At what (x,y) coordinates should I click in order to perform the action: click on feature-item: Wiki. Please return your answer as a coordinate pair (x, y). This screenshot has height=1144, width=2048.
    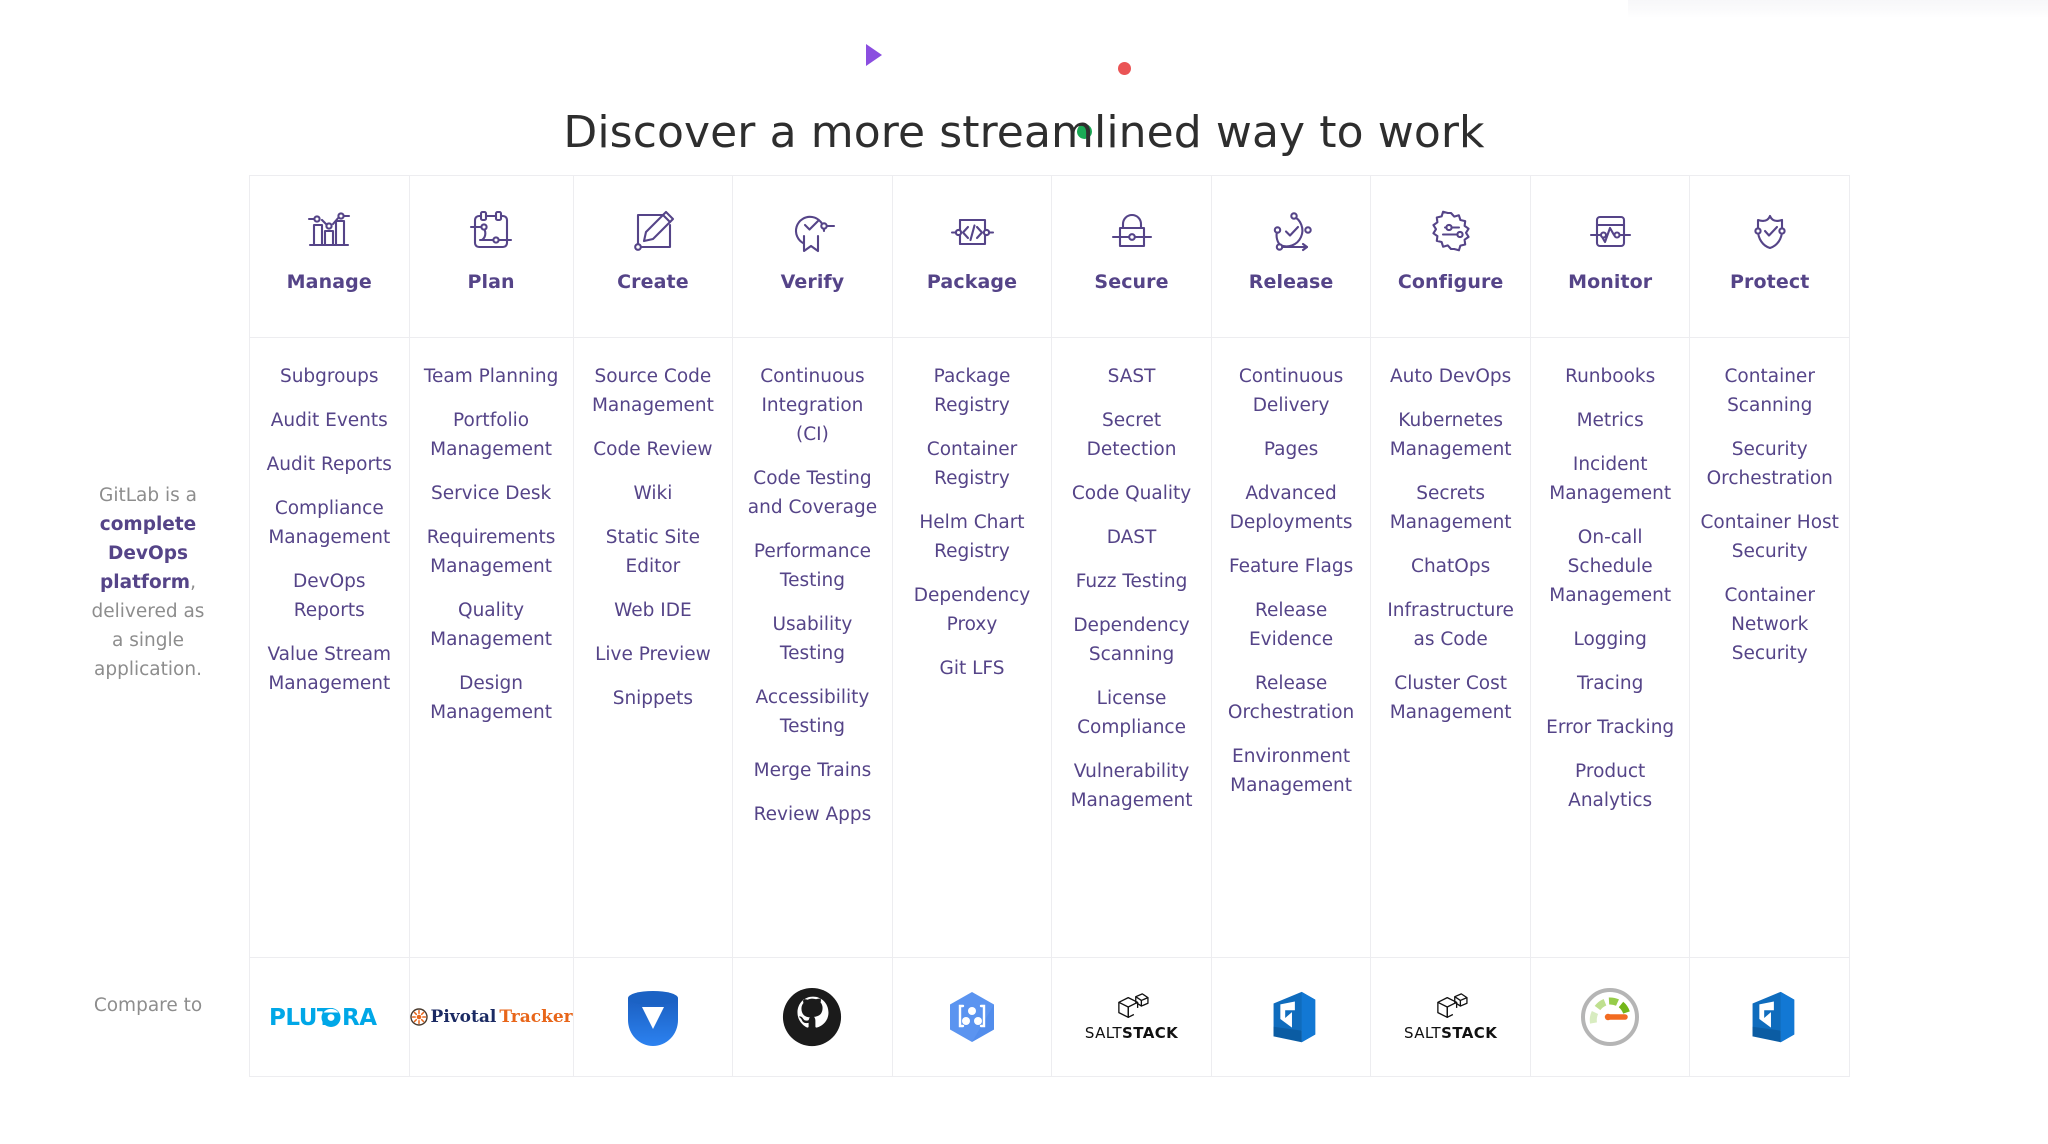
    Looking at the image, I should click on (652, 493).